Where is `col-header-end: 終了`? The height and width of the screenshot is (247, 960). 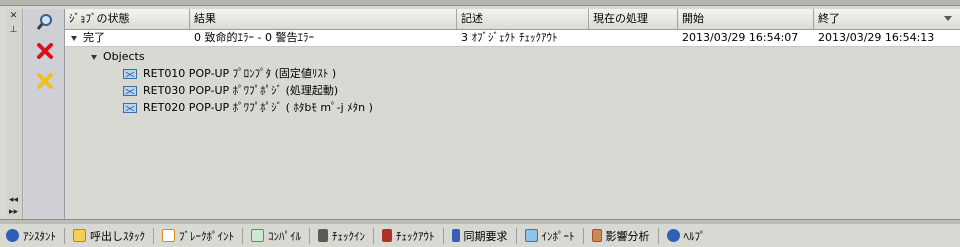 col-header-end: 終了 is located at coordinates (887, 19).